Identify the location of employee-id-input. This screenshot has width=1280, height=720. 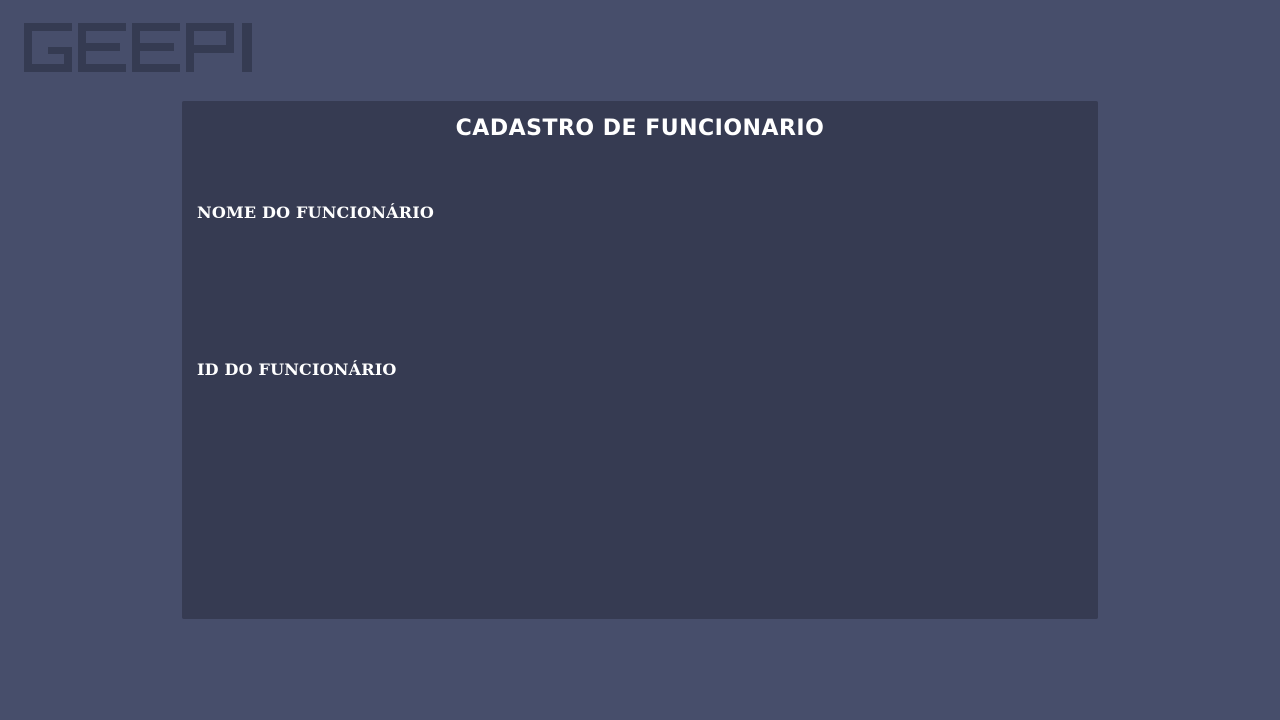
(637, 405).